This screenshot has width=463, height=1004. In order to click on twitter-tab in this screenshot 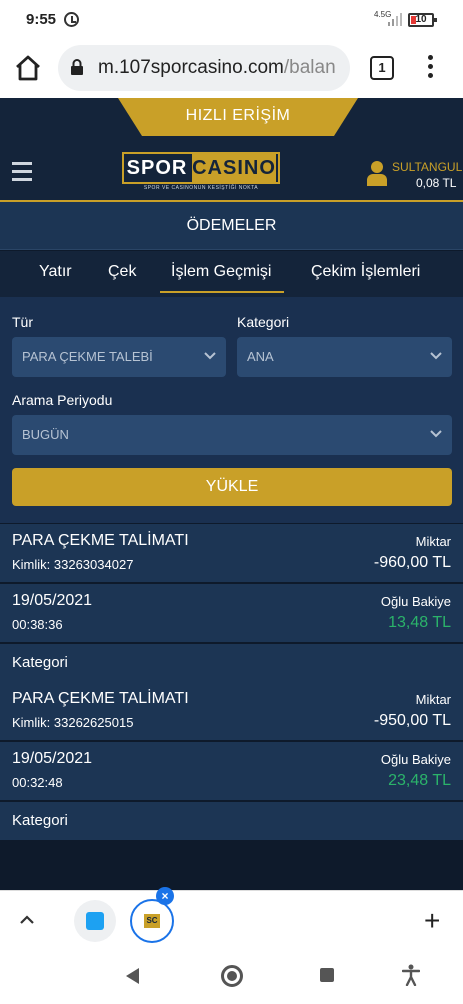, I will do `click(95, 921)`.